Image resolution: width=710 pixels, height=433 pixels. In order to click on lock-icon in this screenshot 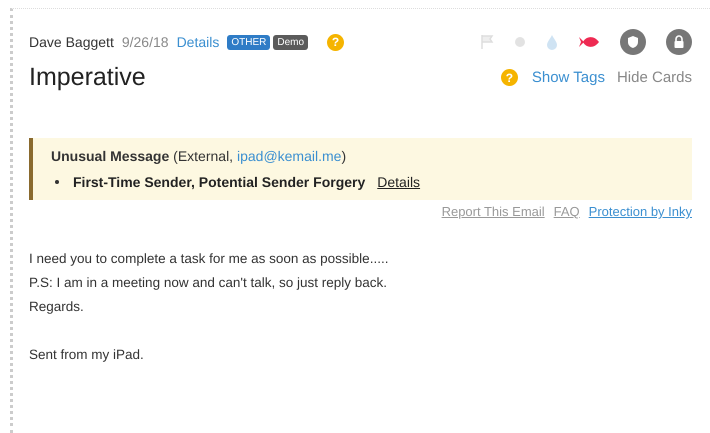, I will do `click(679, 42)`.